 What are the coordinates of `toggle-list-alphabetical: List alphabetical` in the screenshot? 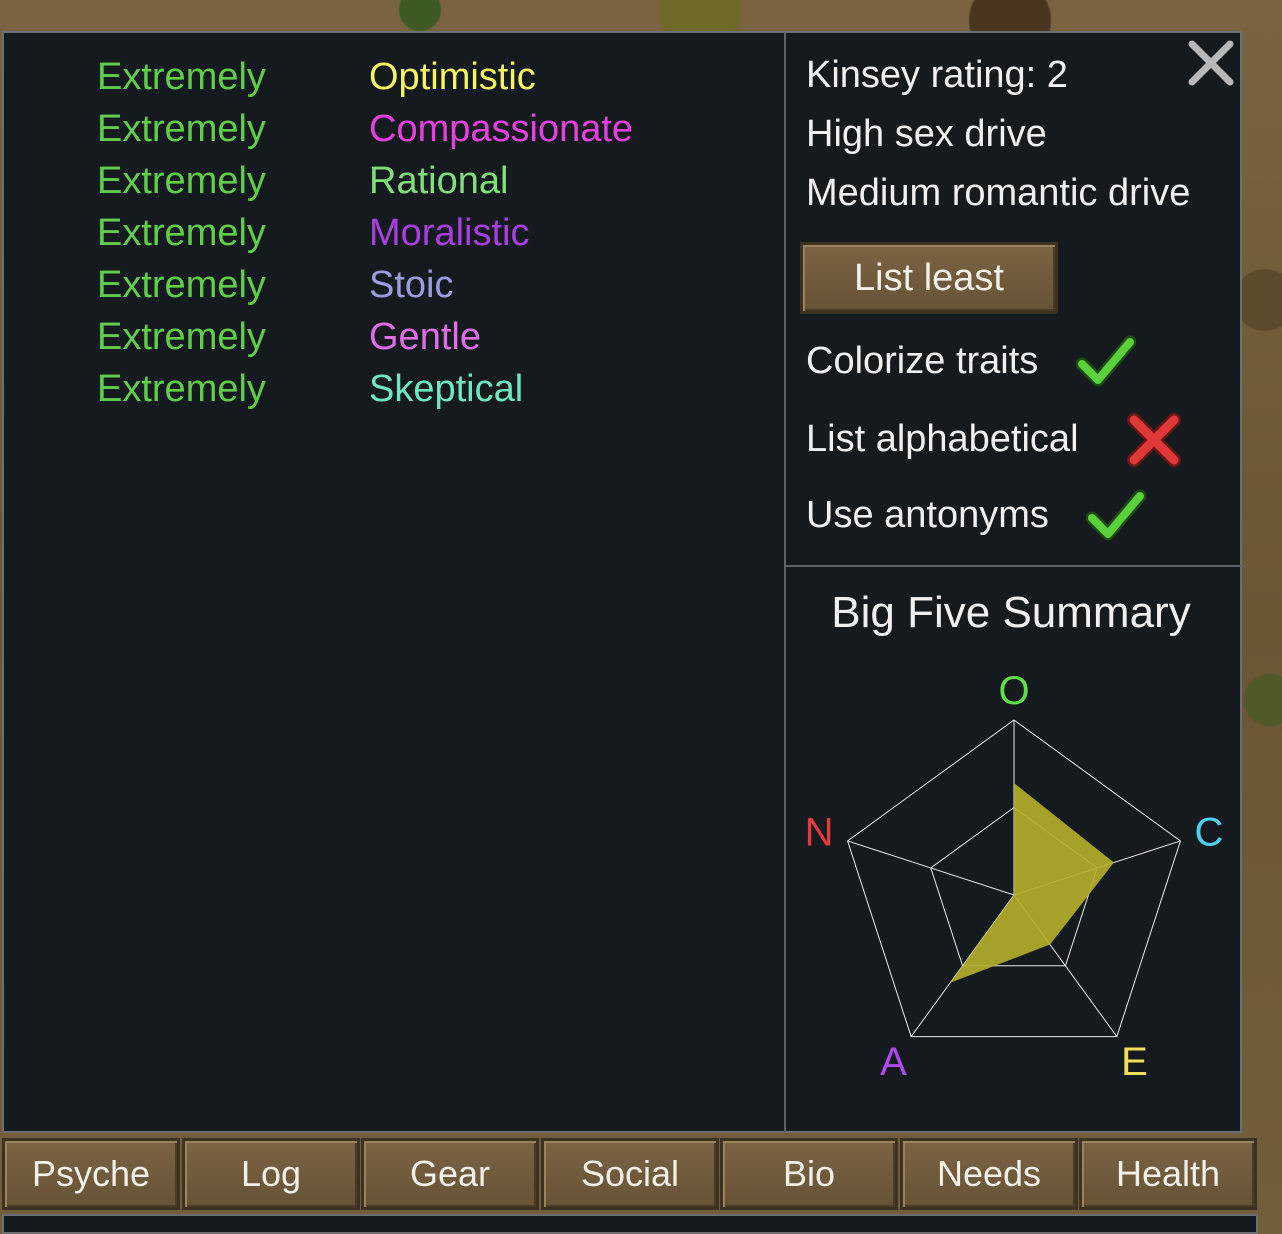 It's located at (1016, 440).